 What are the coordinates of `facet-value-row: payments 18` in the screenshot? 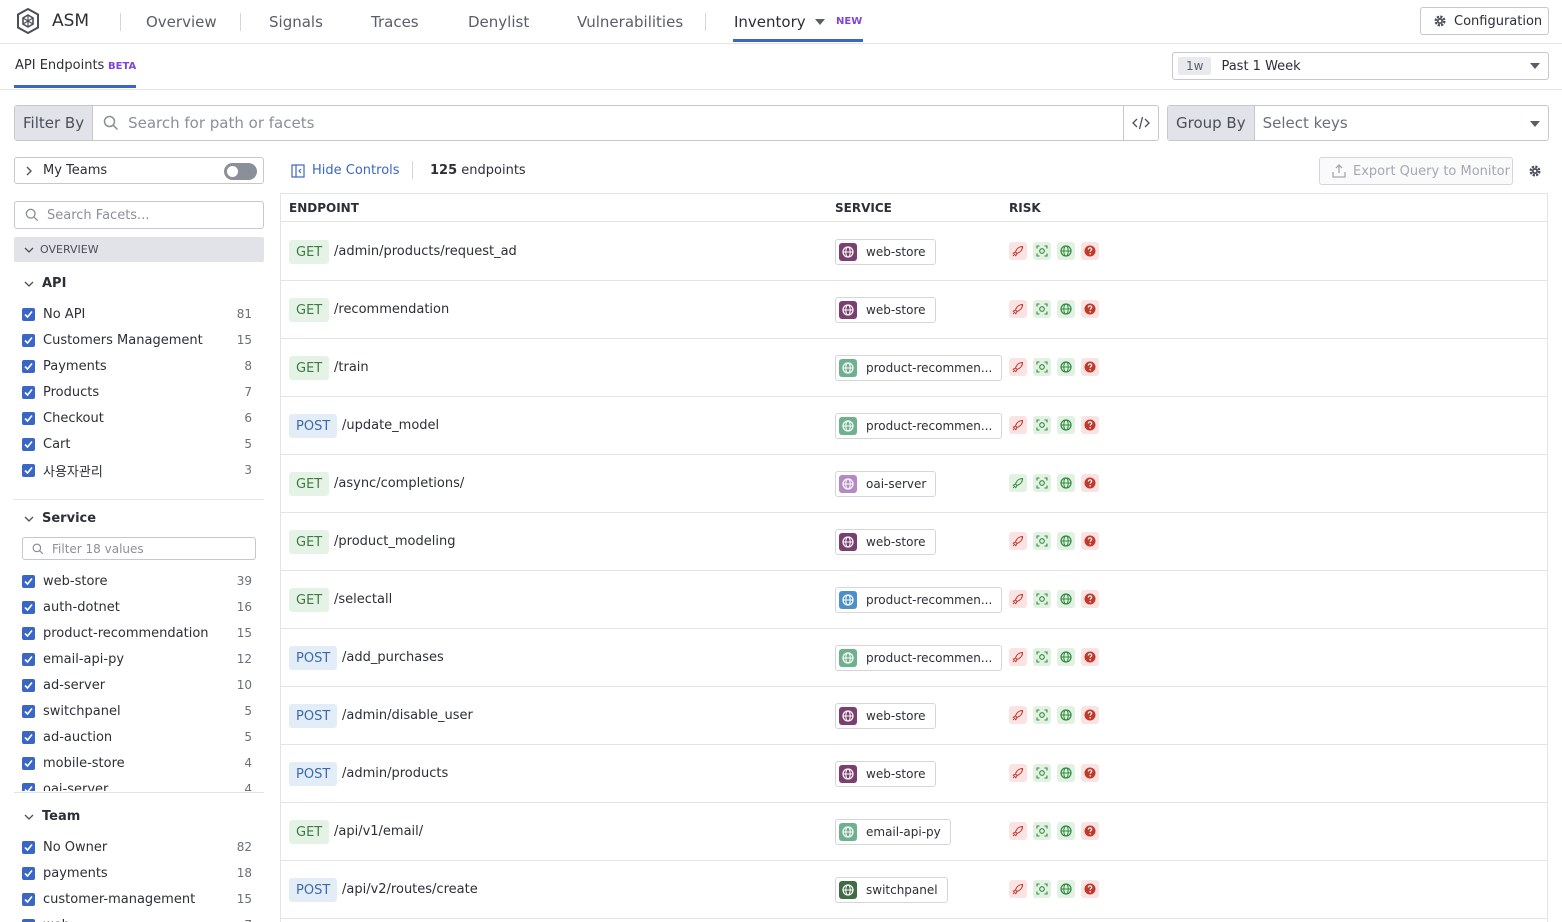 It's located at (137, 873).